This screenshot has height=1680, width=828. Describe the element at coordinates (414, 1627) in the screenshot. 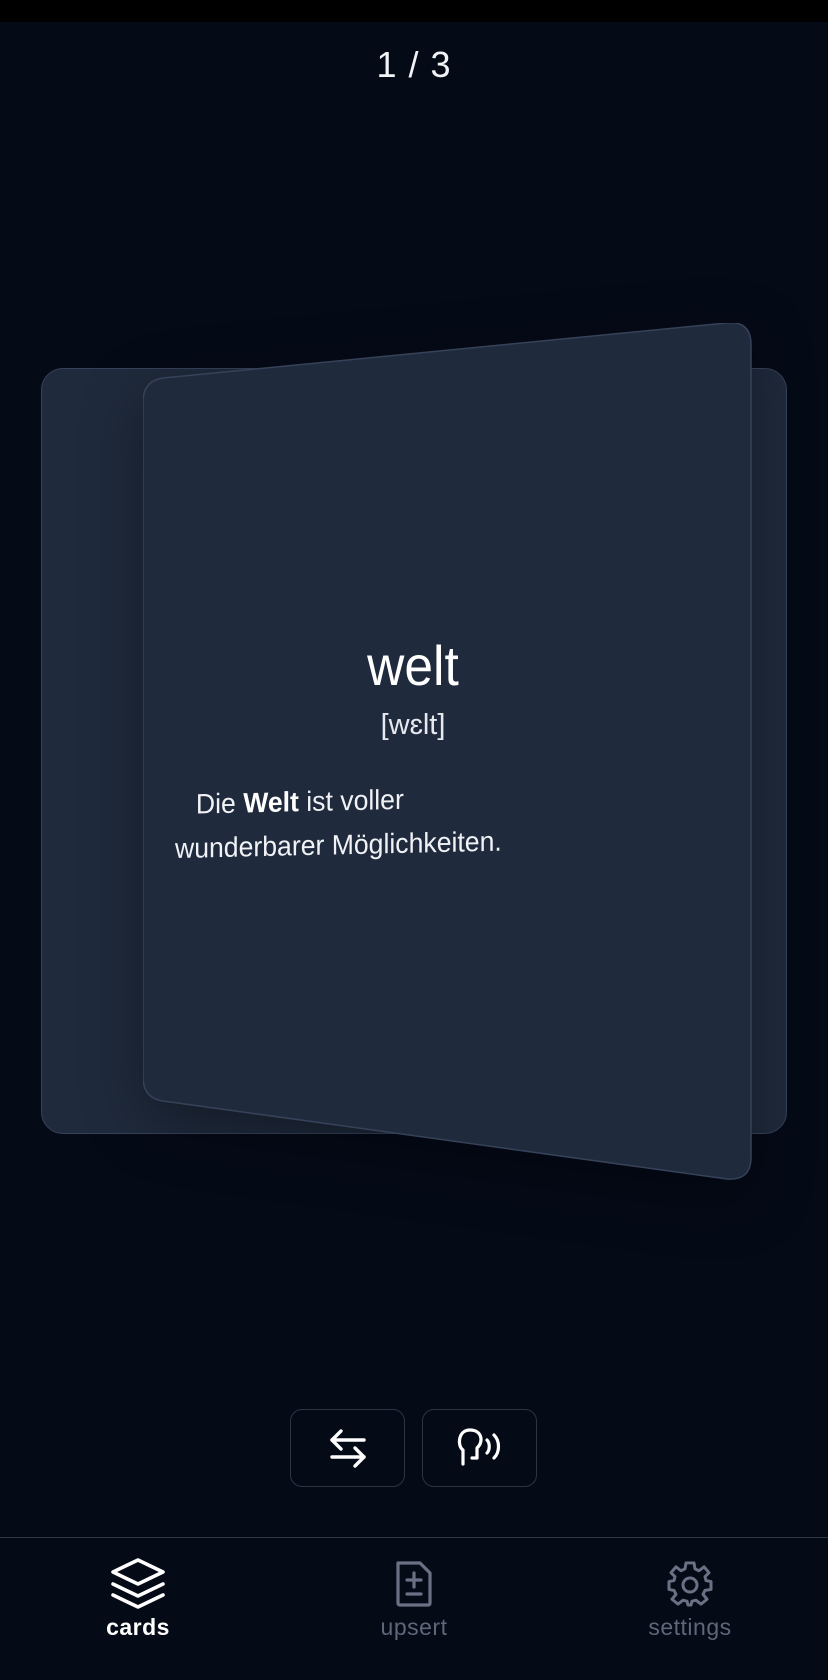

I see `nav-label-upsert: upsert` at that location.